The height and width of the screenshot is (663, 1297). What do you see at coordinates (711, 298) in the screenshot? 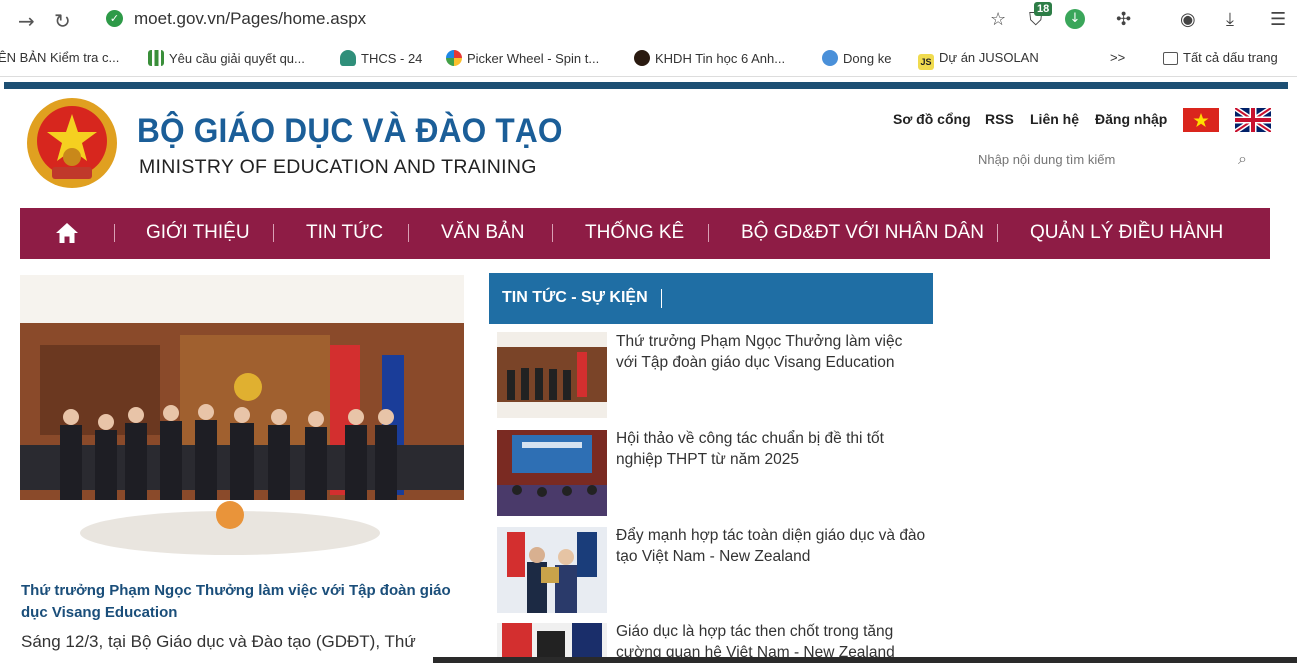
I see `news-section-header: TIN TỨC - SỰ KIỆN` at bounding box center [711, 298].